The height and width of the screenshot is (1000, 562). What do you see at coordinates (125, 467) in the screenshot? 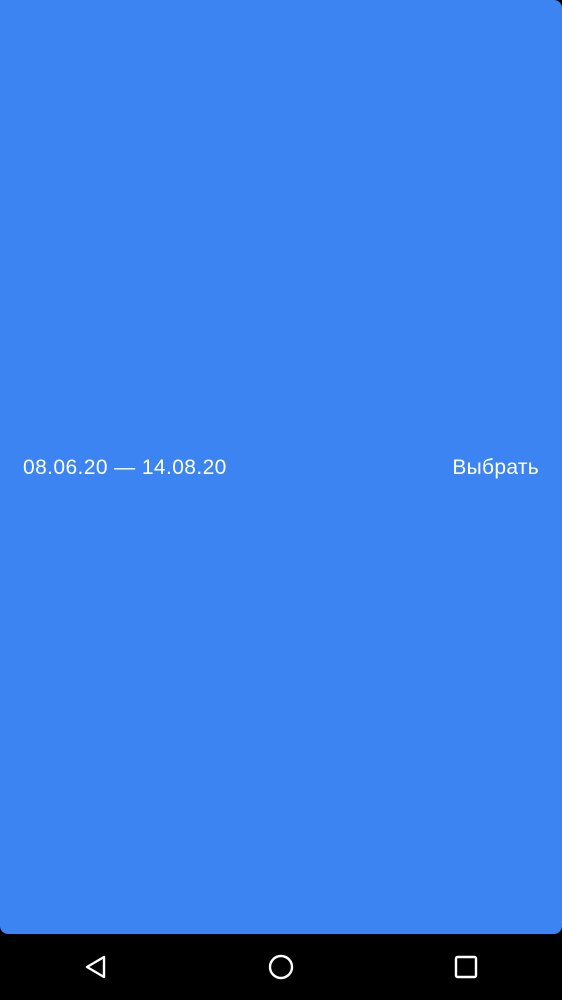
I see `date-range-text: 08.06.20 — 14.08.20` at bounding box center [125, 467].